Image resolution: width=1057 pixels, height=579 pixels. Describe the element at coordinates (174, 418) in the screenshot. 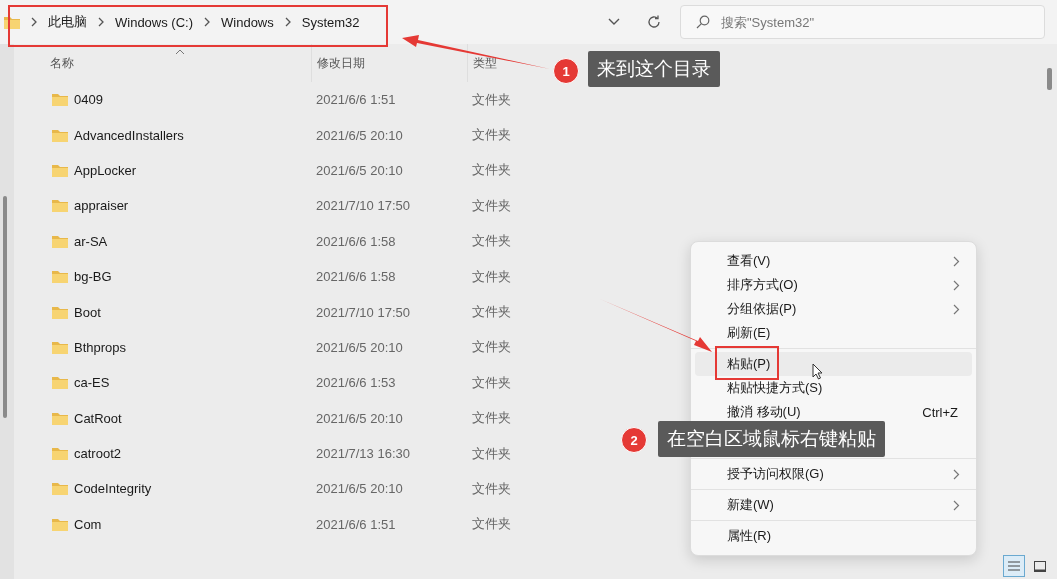

I see `file-name: CatRoot` at that location.